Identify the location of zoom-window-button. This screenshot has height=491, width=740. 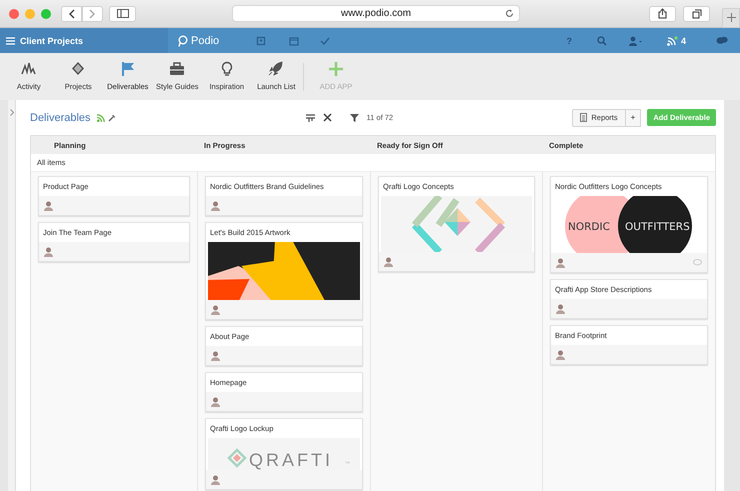
(46, 13).